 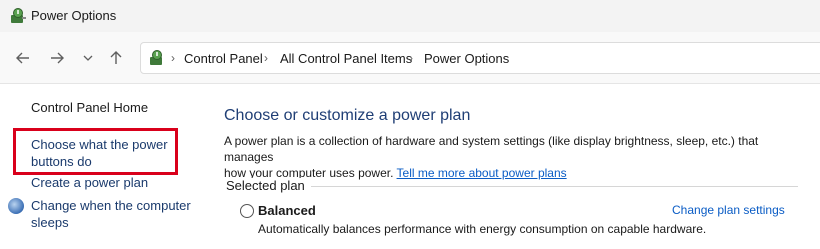 What do you see at coordinates (18, 15) in the screenshot?
I see `power-options-icon` at bounding box center [18, 15].